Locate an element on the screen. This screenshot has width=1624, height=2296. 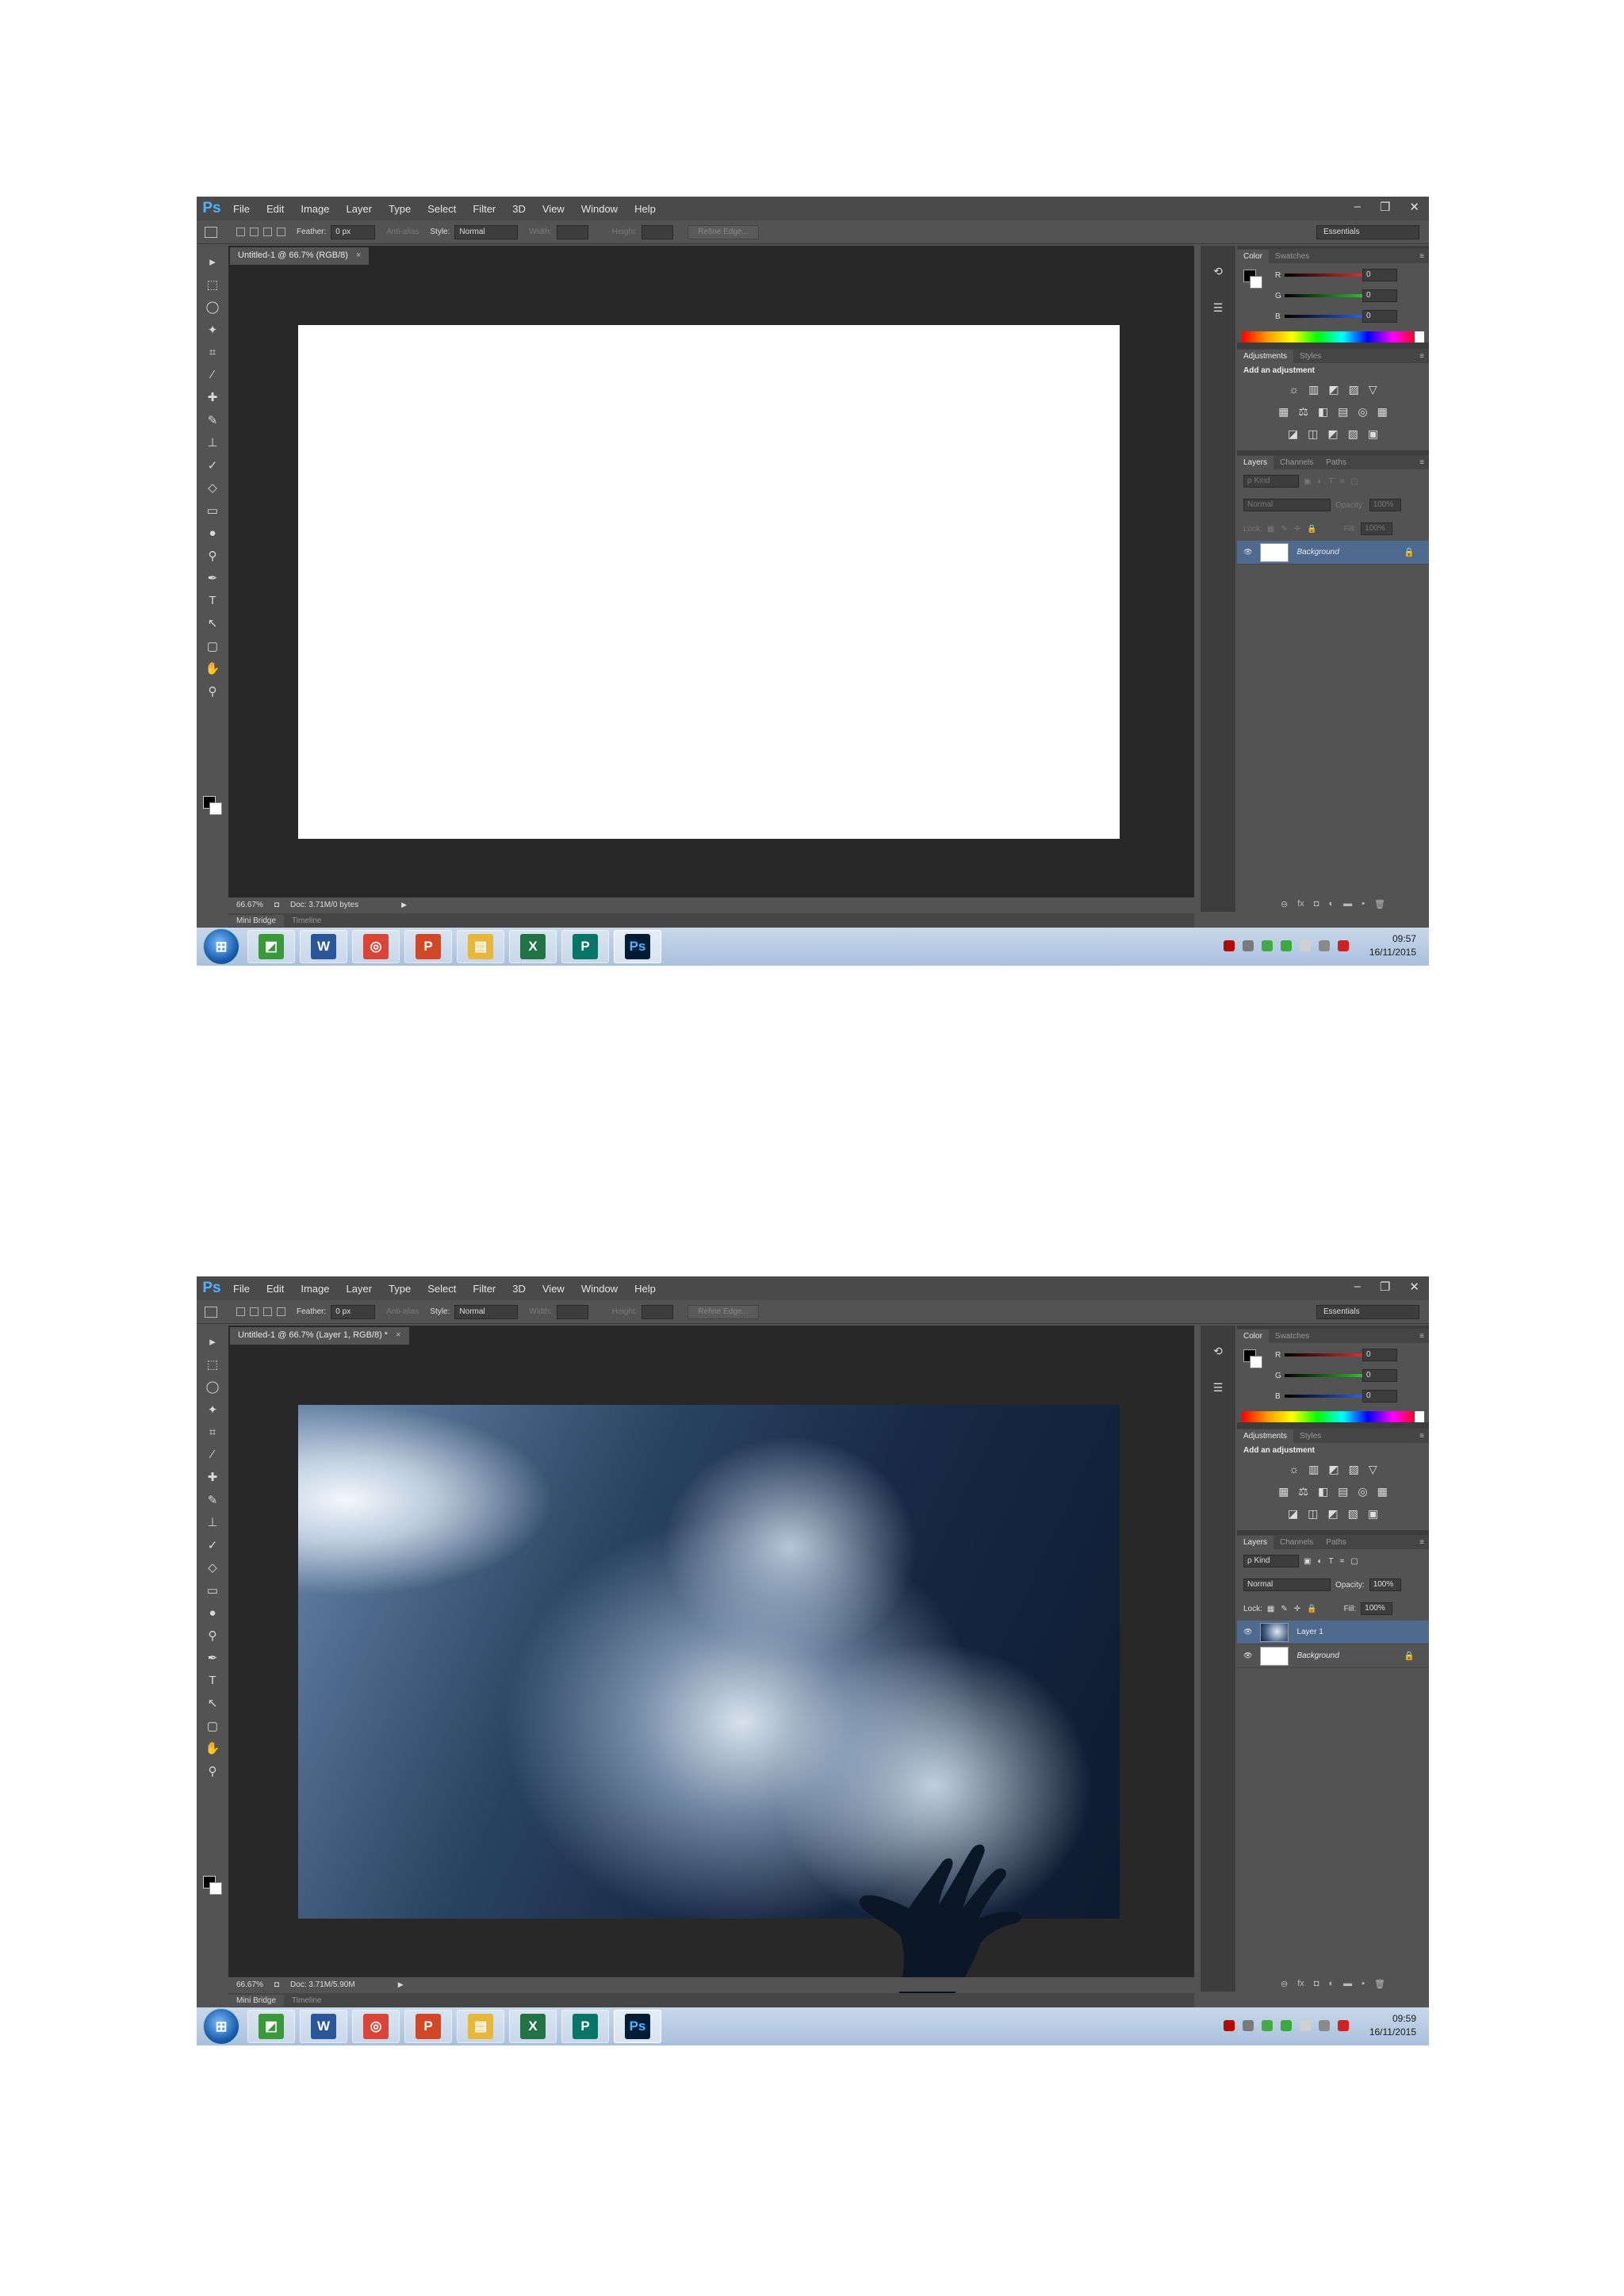
layers-footer-icon: ◐ is located at coordinates (1331, 1983).